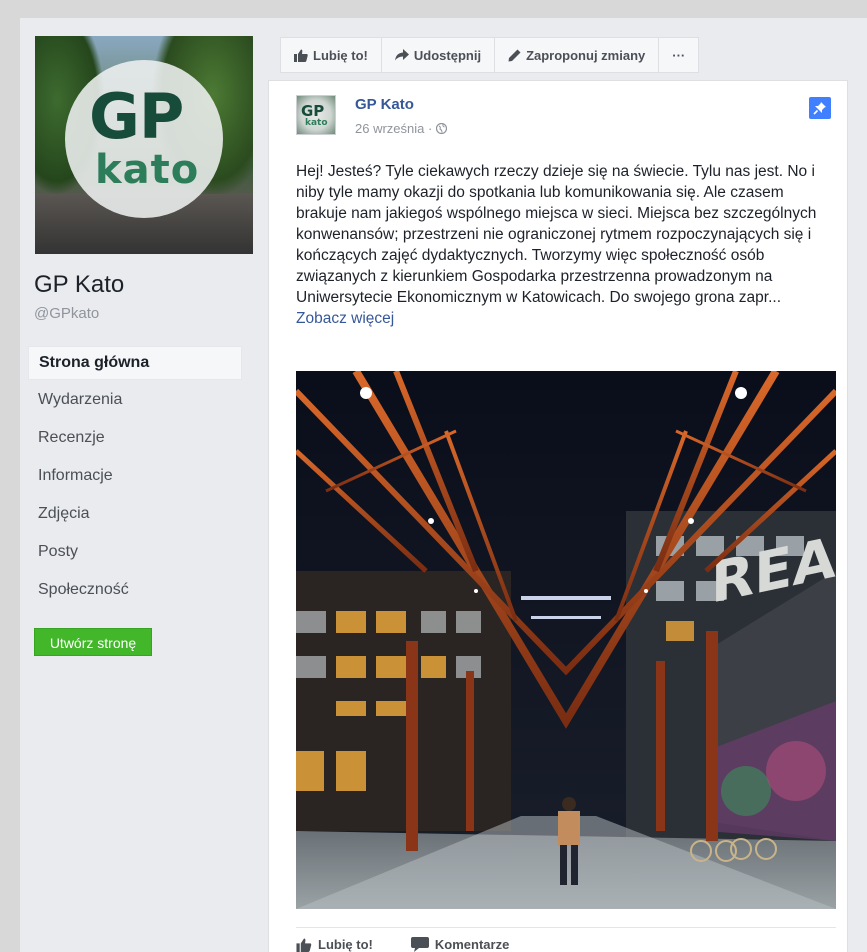  What do you see at coordinates (514, 55) in the screenshot?
I see `pencil-icon` at bounding box center [514, 55].